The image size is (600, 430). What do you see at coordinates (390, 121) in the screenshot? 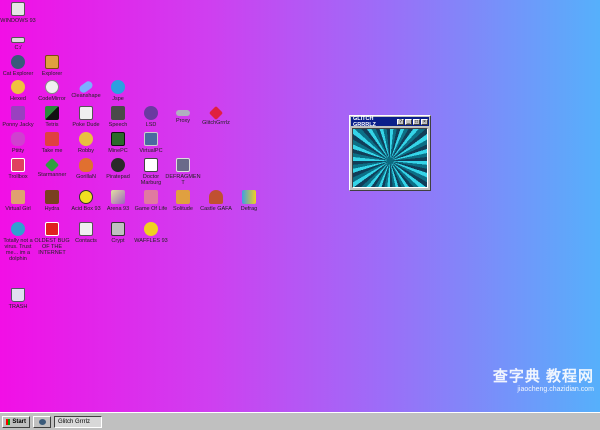
I see `window-titlebar: GLITCH GRRRLZ ? _ □ ×` at bounding box center [390, 121].